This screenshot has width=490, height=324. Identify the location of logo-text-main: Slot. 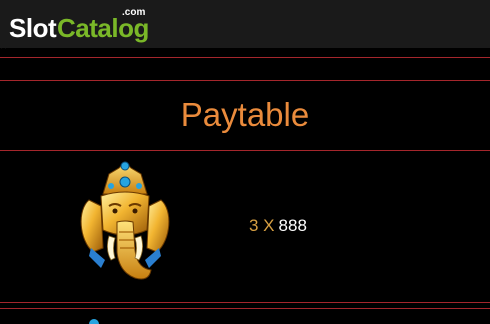
(33, 28).